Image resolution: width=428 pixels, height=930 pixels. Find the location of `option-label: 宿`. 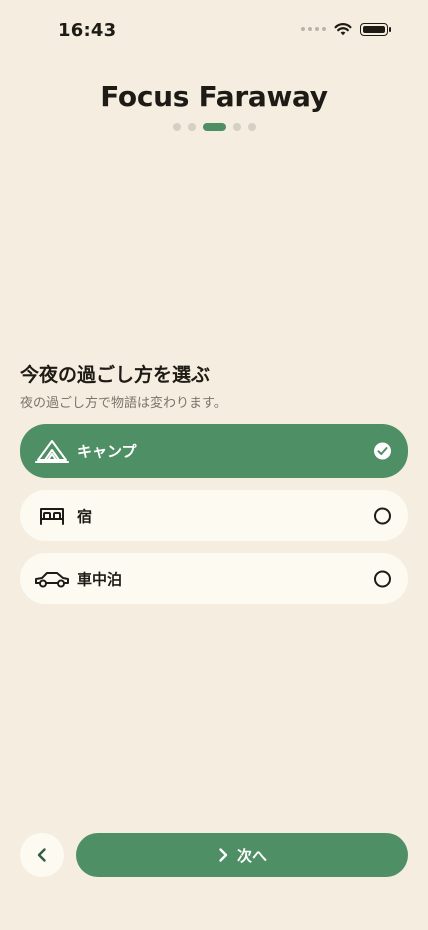

option-label: 宿 is located at coordinates (85, 516).